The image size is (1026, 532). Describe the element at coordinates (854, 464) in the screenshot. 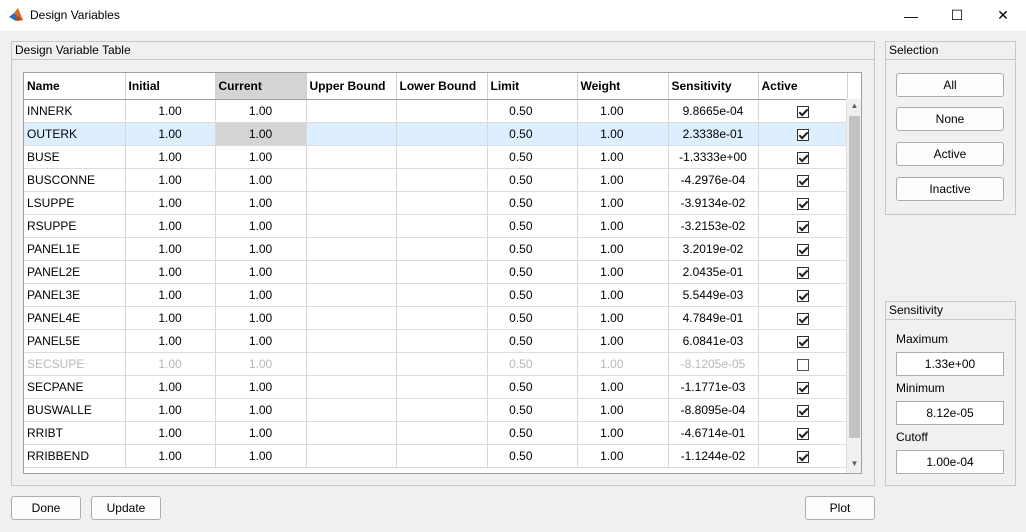

I see `scroll-down-arrow-icon: ▼` at that location.